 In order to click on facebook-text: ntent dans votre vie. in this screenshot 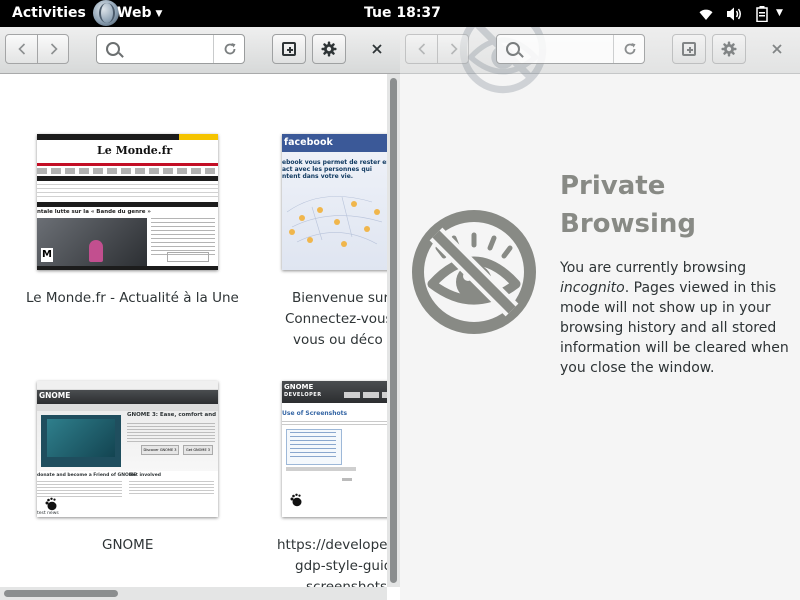, I will do `click(318, 176)`.